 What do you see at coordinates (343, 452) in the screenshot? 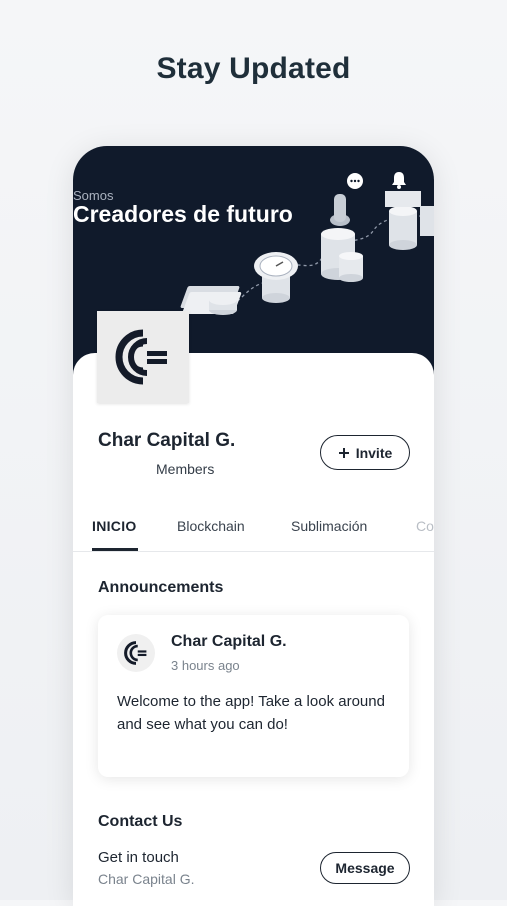
I see `plus-icon` at bounding box center [343, 452].